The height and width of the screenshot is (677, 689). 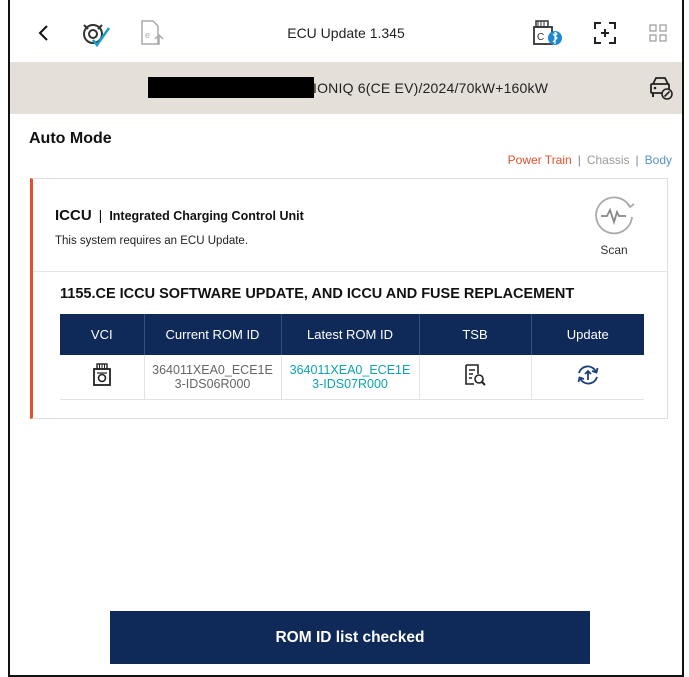 I want to click on svg-text: e, so click(x=147, y=35).